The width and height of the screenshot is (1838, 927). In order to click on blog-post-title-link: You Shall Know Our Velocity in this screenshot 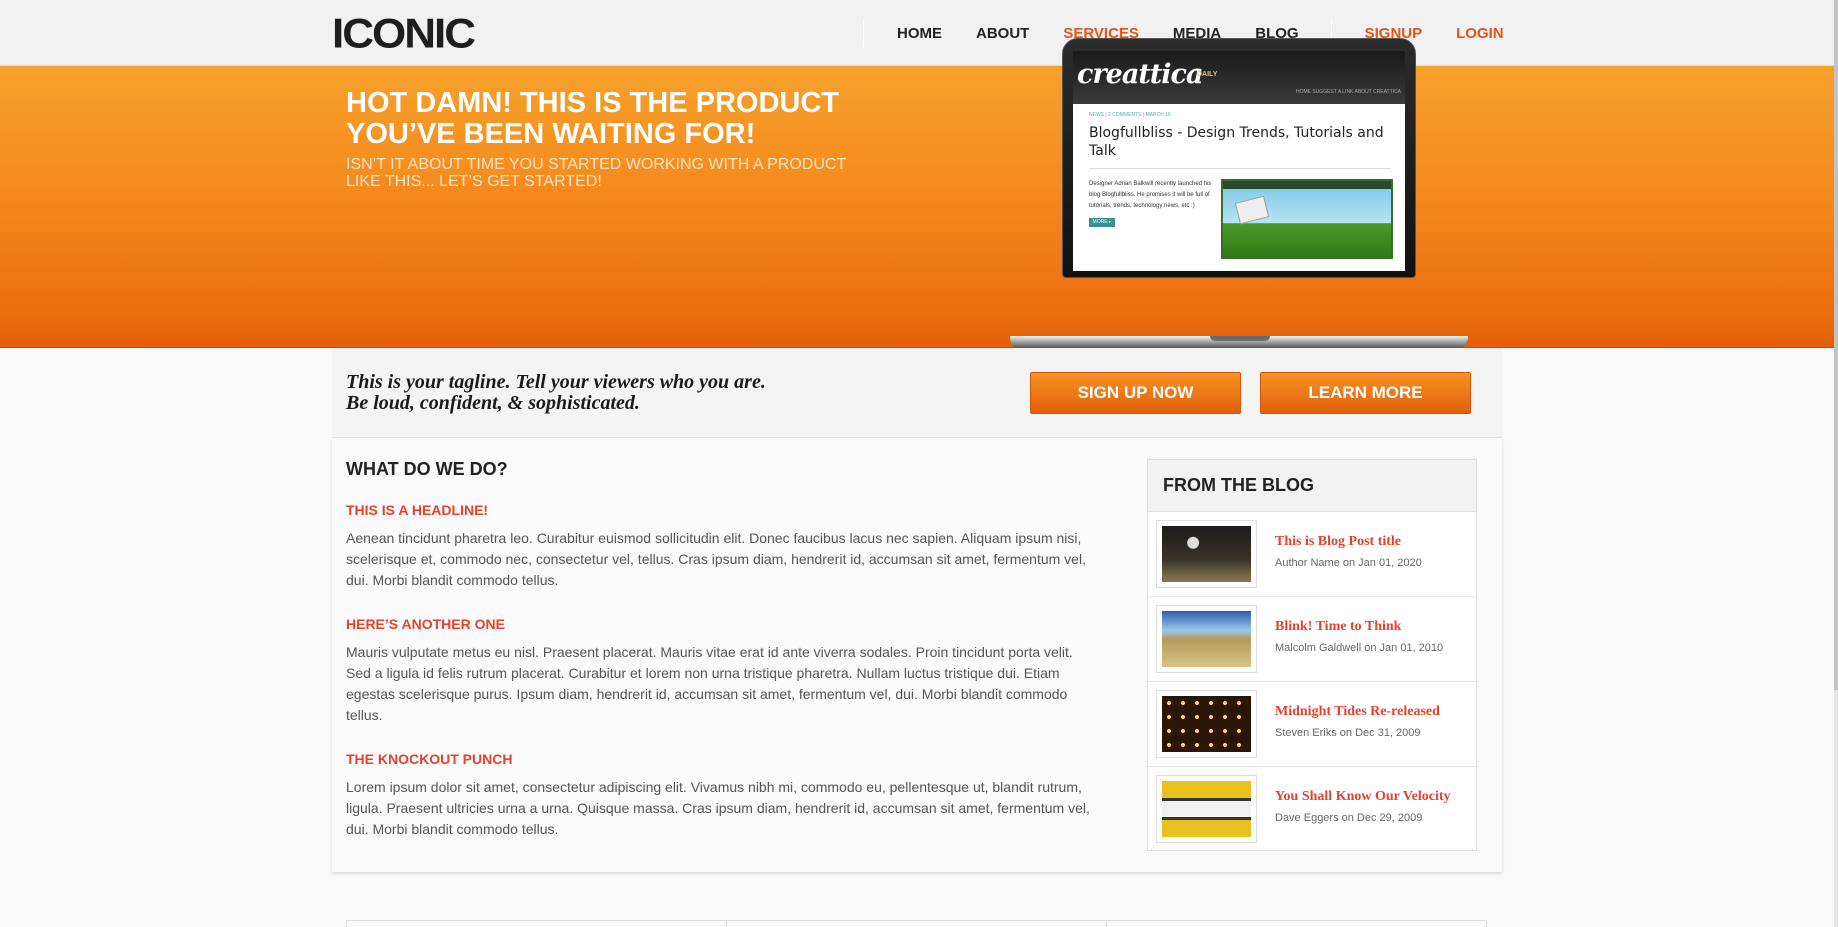, I will do `click(1363, 797)`.